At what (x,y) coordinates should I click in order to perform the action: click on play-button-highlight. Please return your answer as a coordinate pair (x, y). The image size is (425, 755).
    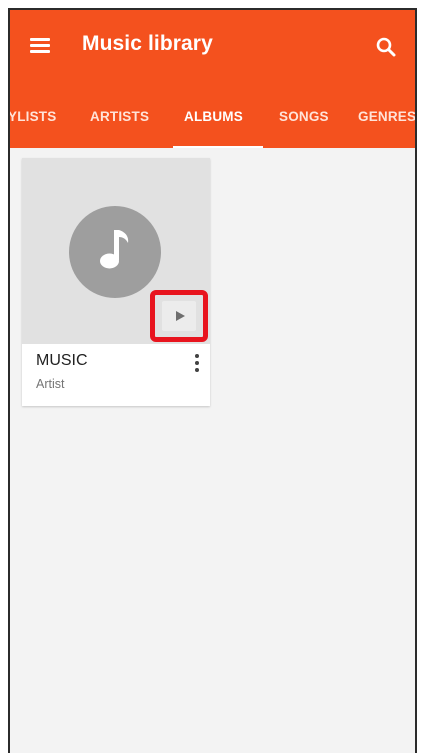
    Looking at the image, I should click on (179, 316).